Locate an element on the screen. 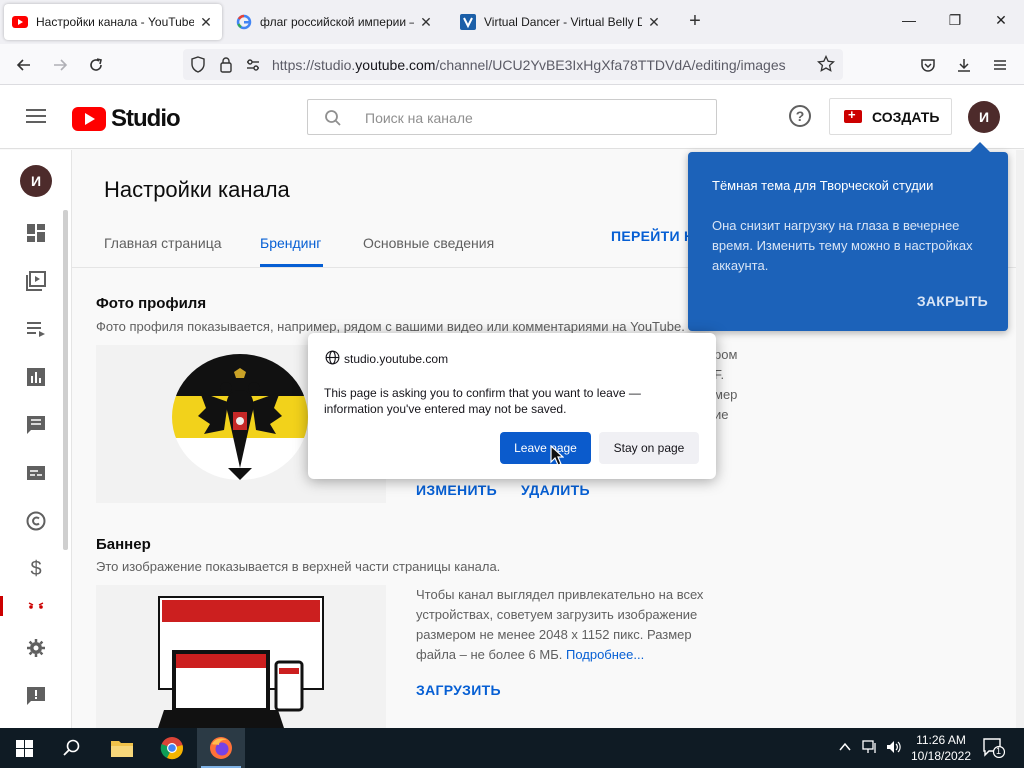 This screenshot has height=768, width=1024. analytics-icon is located at coordinates (36, 377).